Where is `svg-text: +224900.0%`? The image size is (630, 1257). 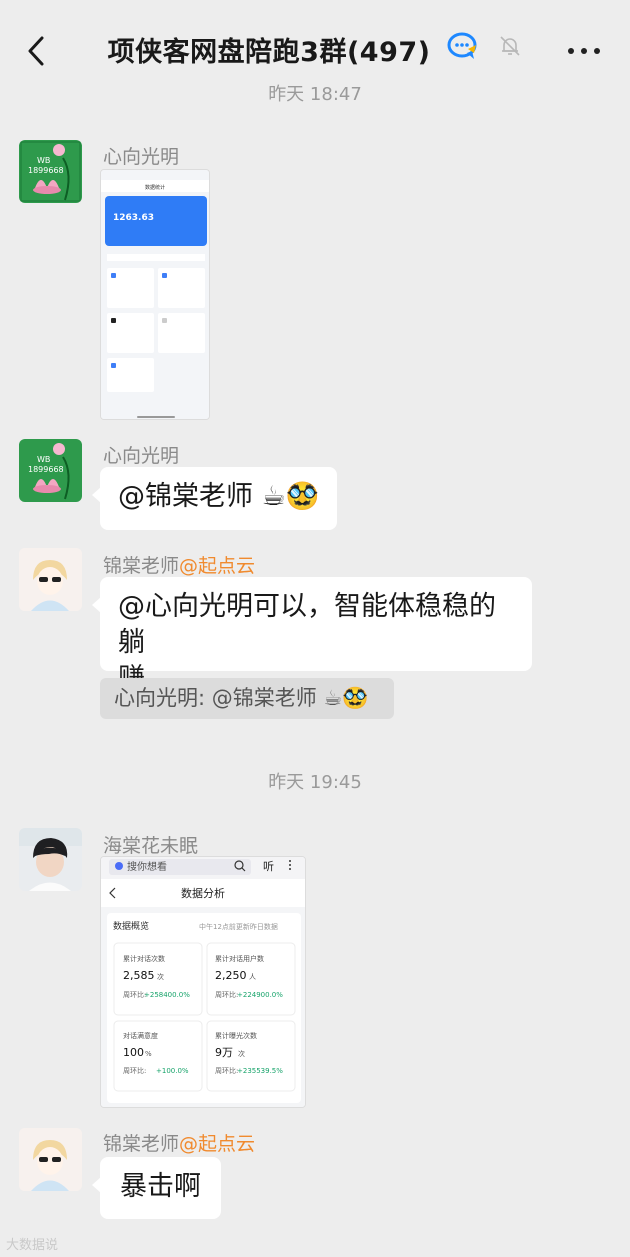
svg-text: +224900.0% is located at coordinates (260, 995).